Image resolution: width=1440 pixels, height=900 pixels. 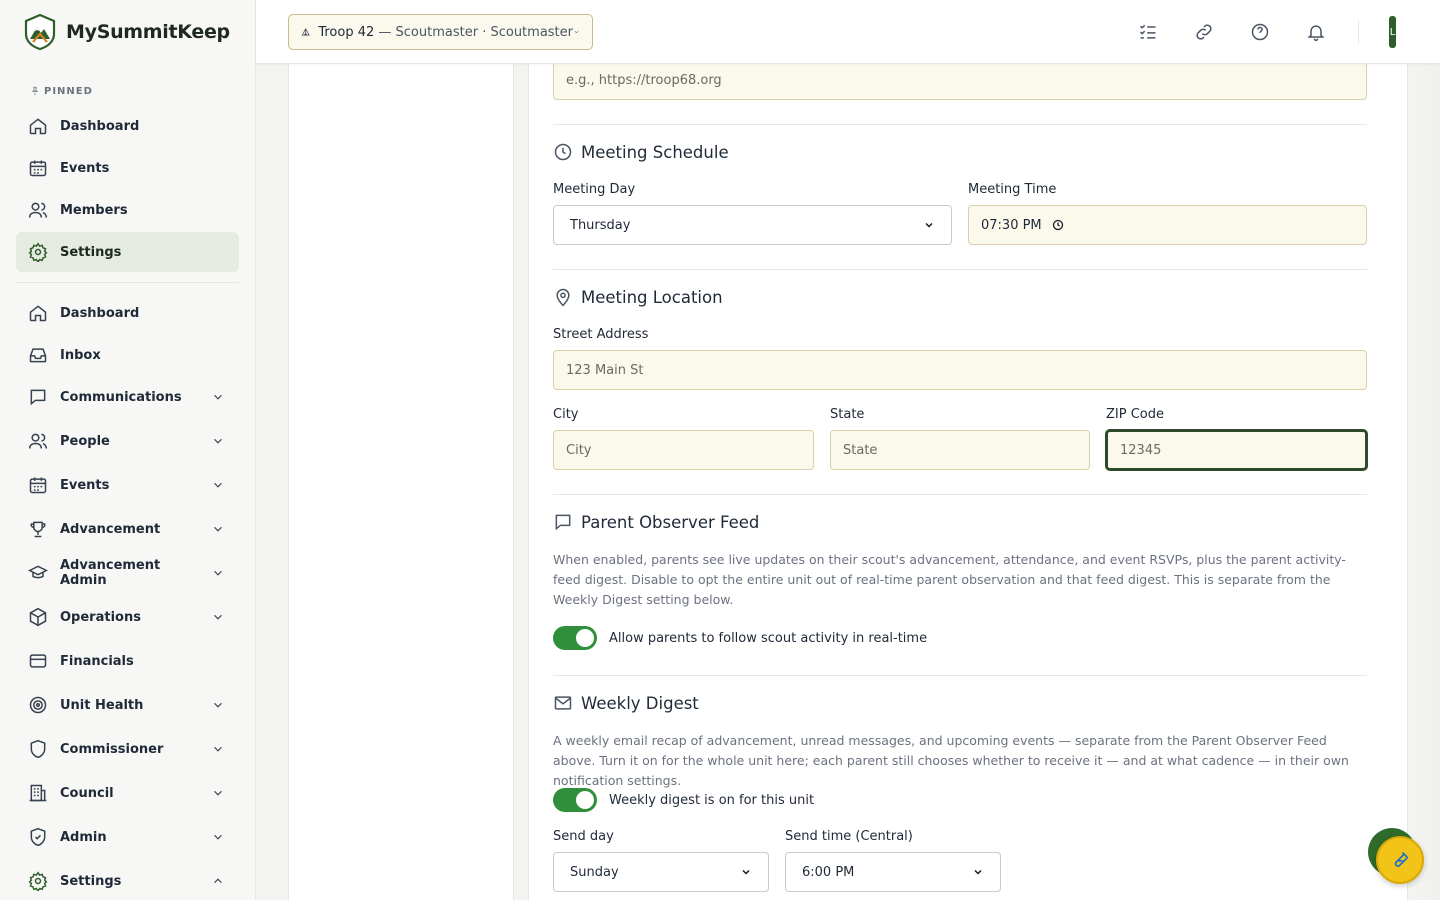 I want to click on nav-label: Commissioner, so click(x=112, y=749).